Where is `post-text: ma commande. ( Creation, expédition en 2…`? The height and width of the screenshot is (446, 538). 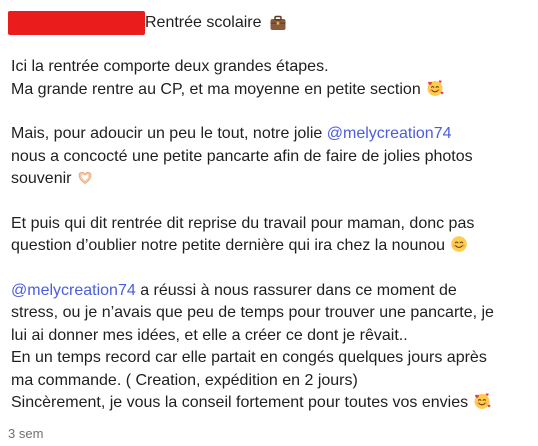
post-text: ma commande. ( Creation, expédition en 2… is located at coordinates (184, 380).